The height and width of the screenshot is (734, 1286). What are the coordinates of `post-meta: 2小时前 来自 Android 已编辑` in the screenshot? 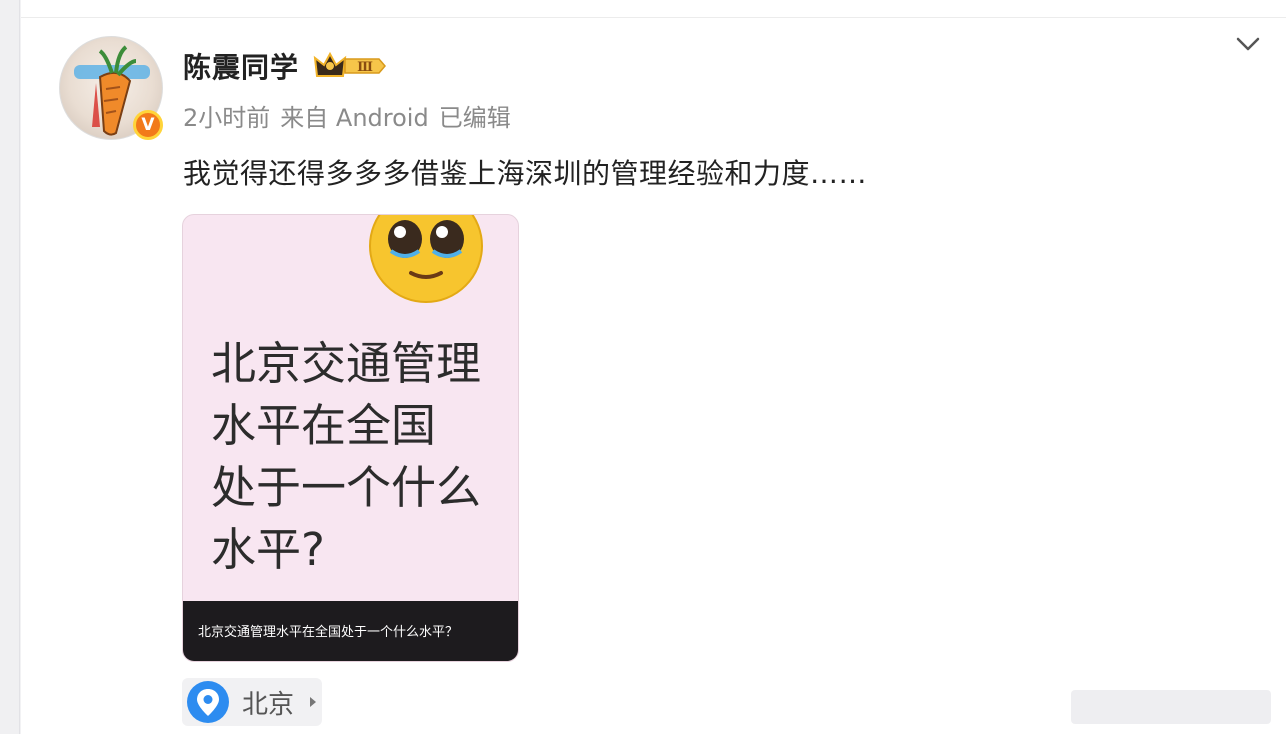 It's located at (347, 115).